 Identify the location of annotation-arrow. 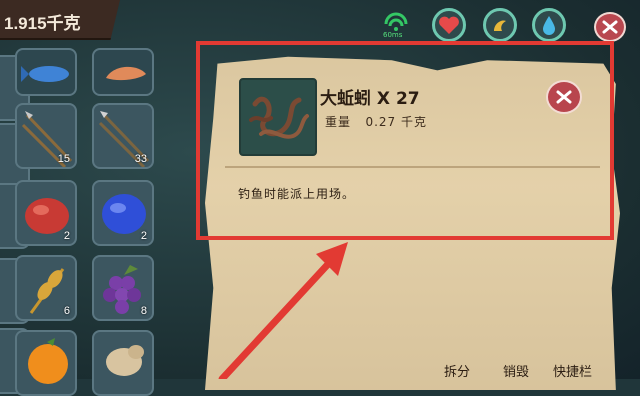
(283, 310).